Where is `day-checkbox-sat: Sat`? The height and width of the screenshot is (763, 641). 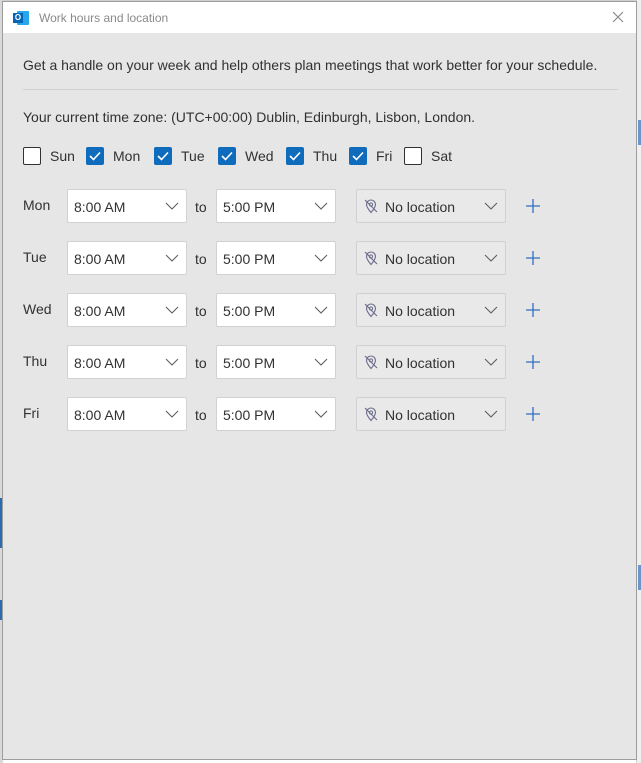 day-checkbox-sat: Sat is located at coordinates (428, 156).